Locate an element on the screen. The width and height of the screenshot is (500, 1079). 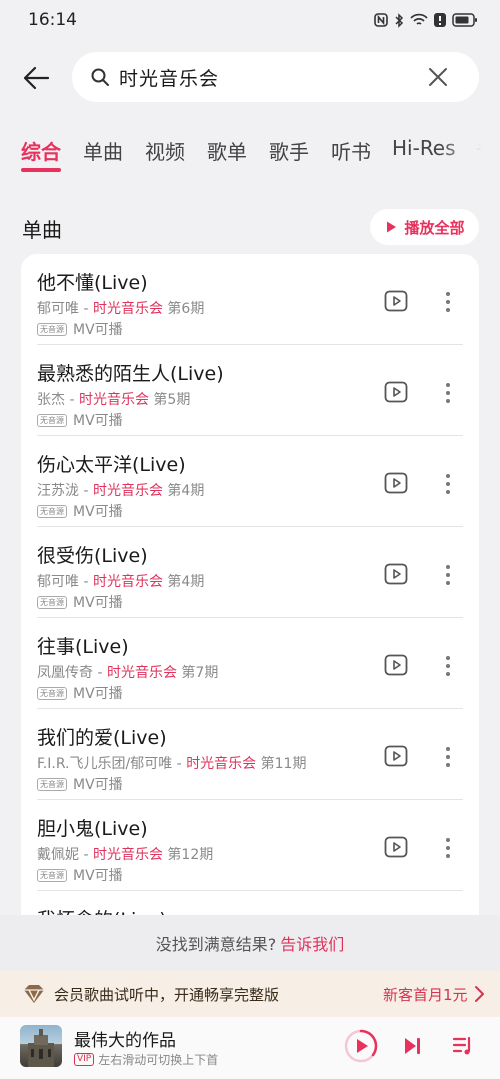
next-track-icon is located at coordinates (412, 1046).